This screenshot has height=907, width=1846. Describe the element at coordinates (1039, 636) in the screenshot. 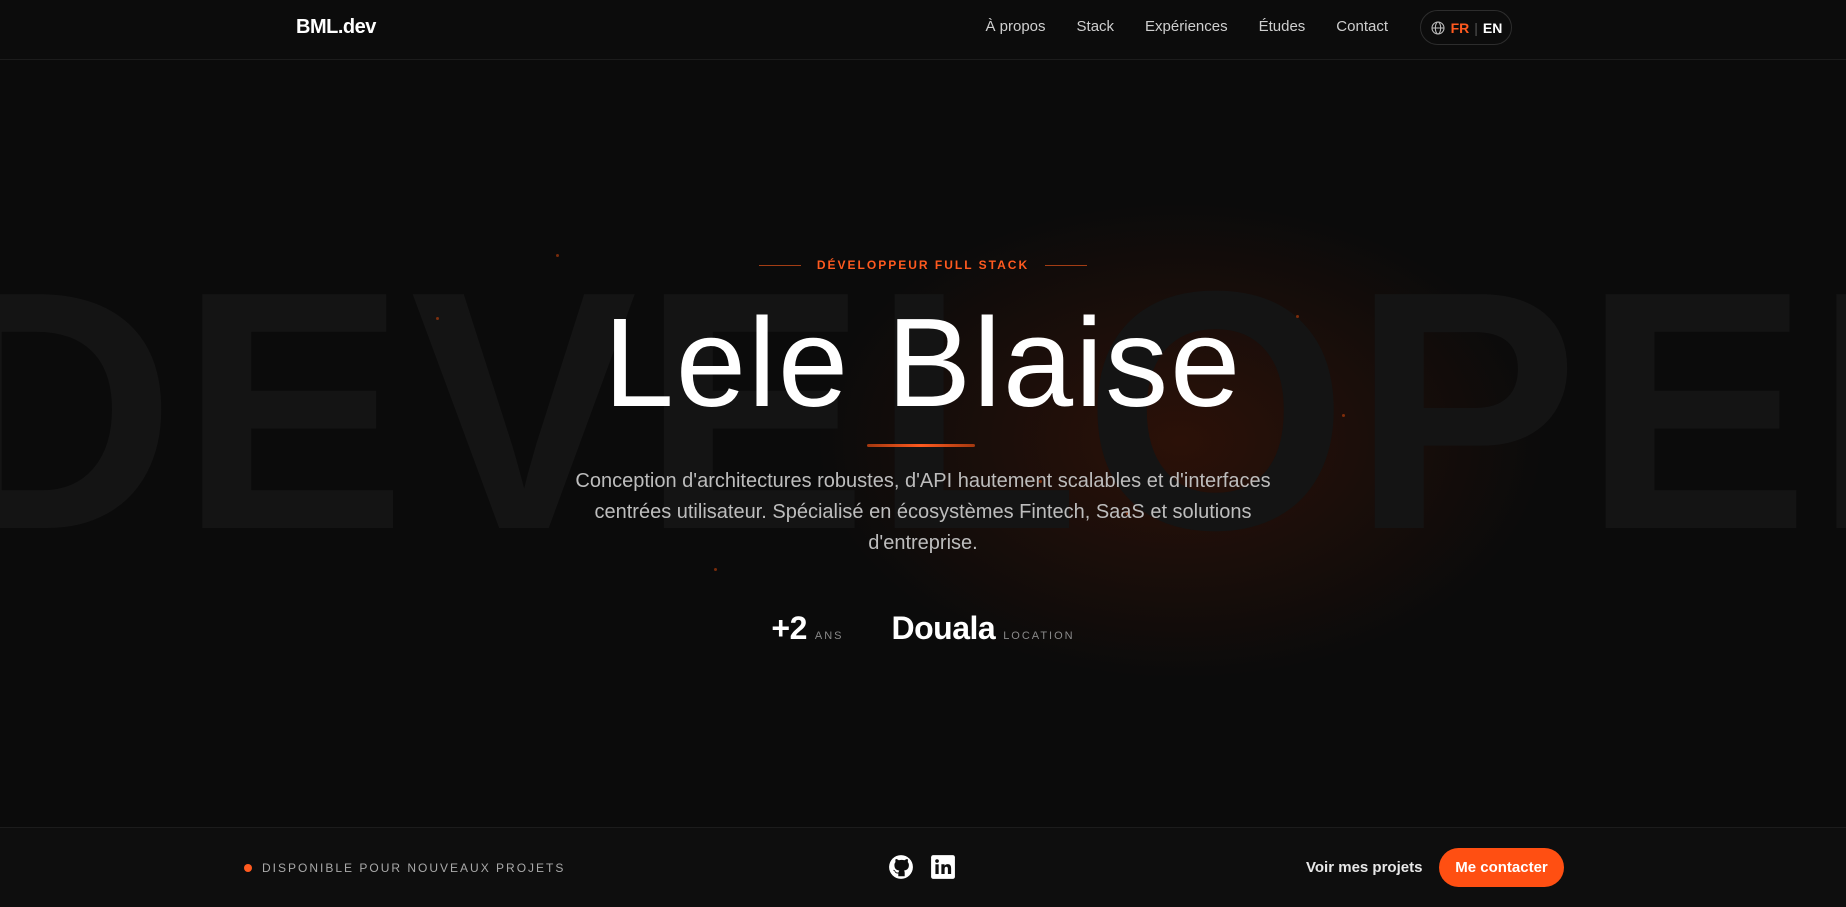

I see `stat-location-label: LOCATION` at that location.